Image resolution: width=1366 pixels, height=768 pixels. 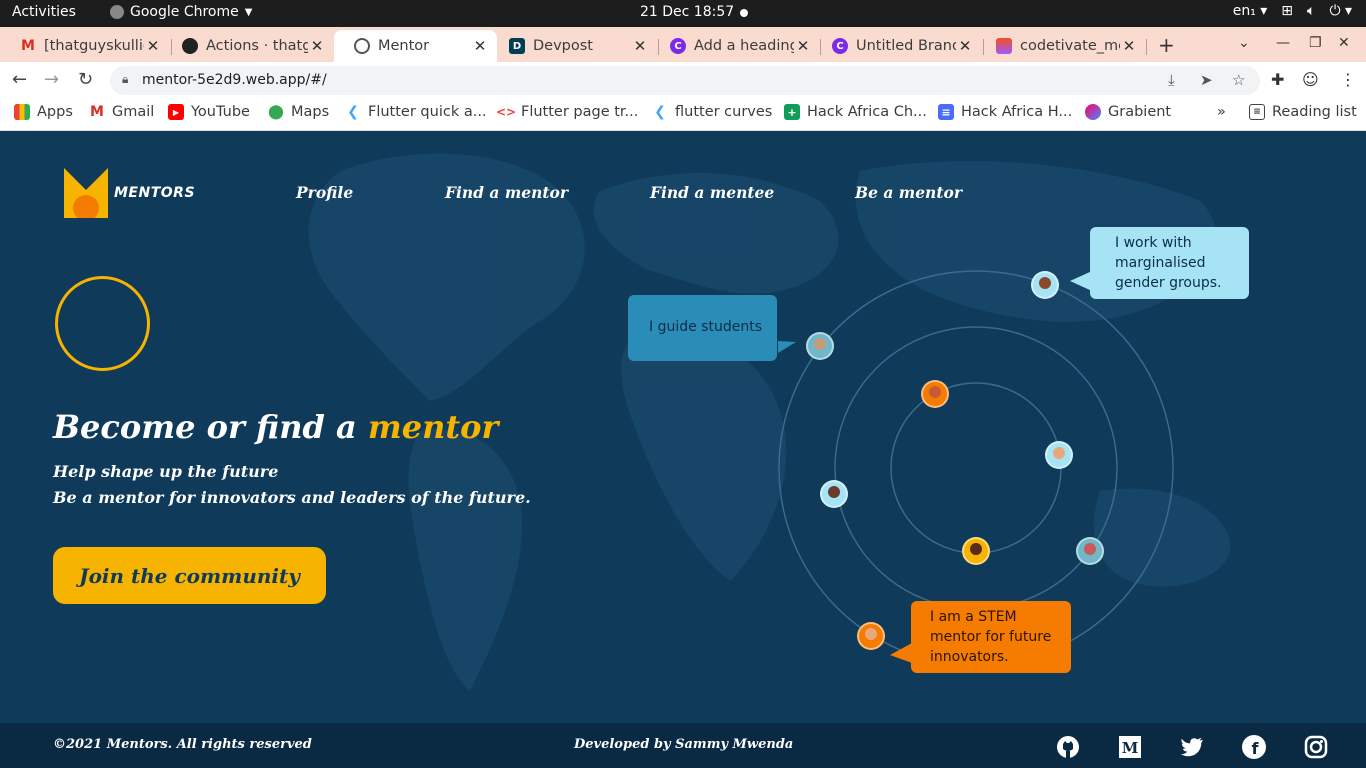 What do you see at coordinates (1238, 80) in the screenshot?
I see `bookmark-star-icon: ☆` at bounding box center [1238, 80].